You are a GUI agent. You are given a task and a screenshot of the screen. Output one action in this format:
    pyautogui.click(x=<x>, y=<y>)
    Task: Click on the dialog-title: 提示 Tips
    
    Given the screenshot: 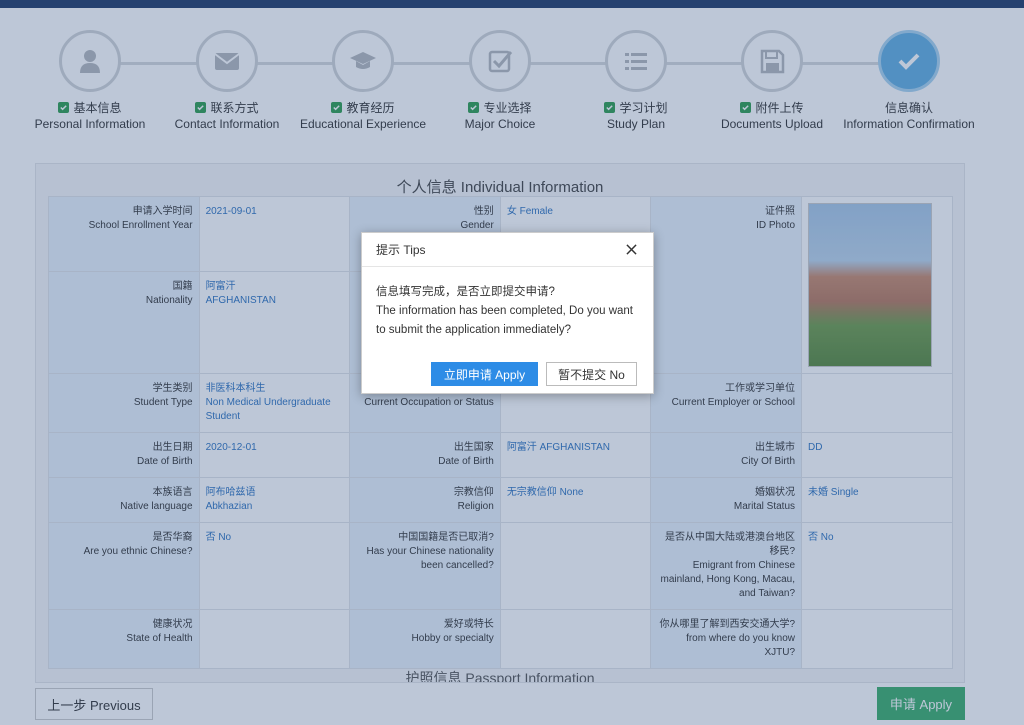 What is the action you would take?
    pyautogui.click(x=401, y=250)
    